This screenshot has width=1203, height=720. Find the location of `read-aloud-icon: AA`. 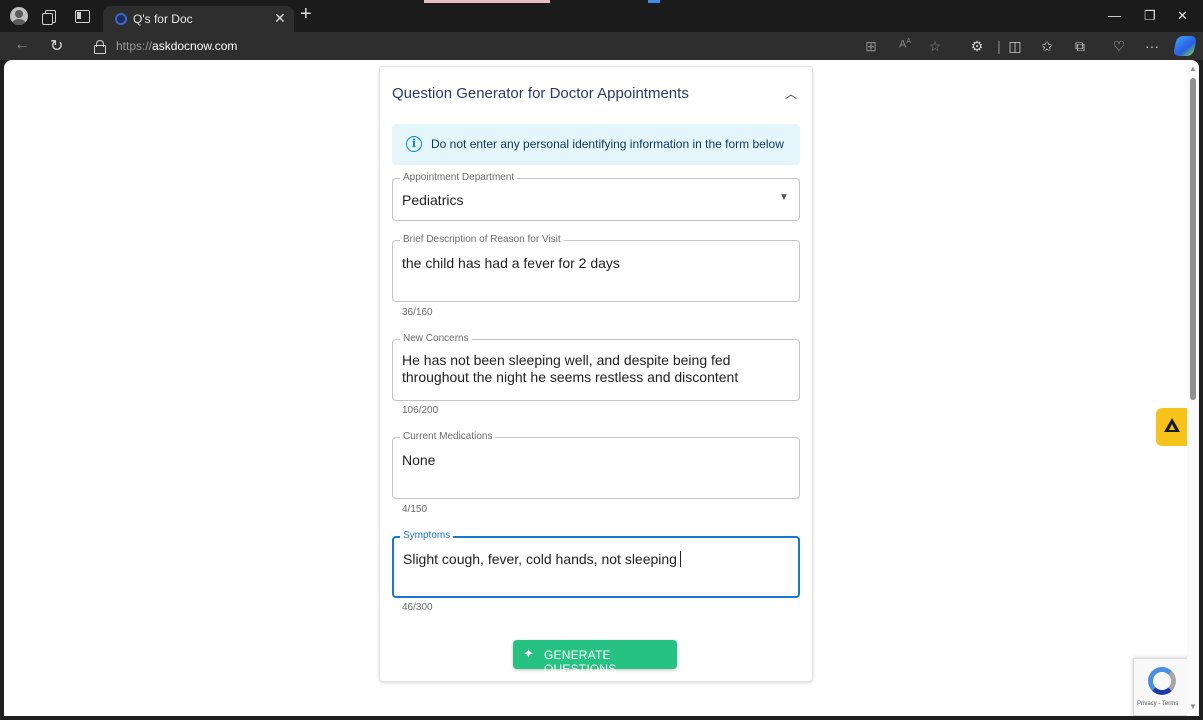

read-aloud-icon: AA is located at coordinates (905, 44).